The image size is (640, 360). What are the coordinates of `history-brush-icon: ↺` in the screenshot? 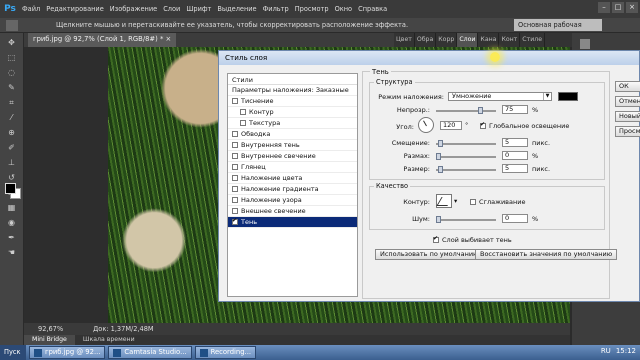 It's located at (12, 177).